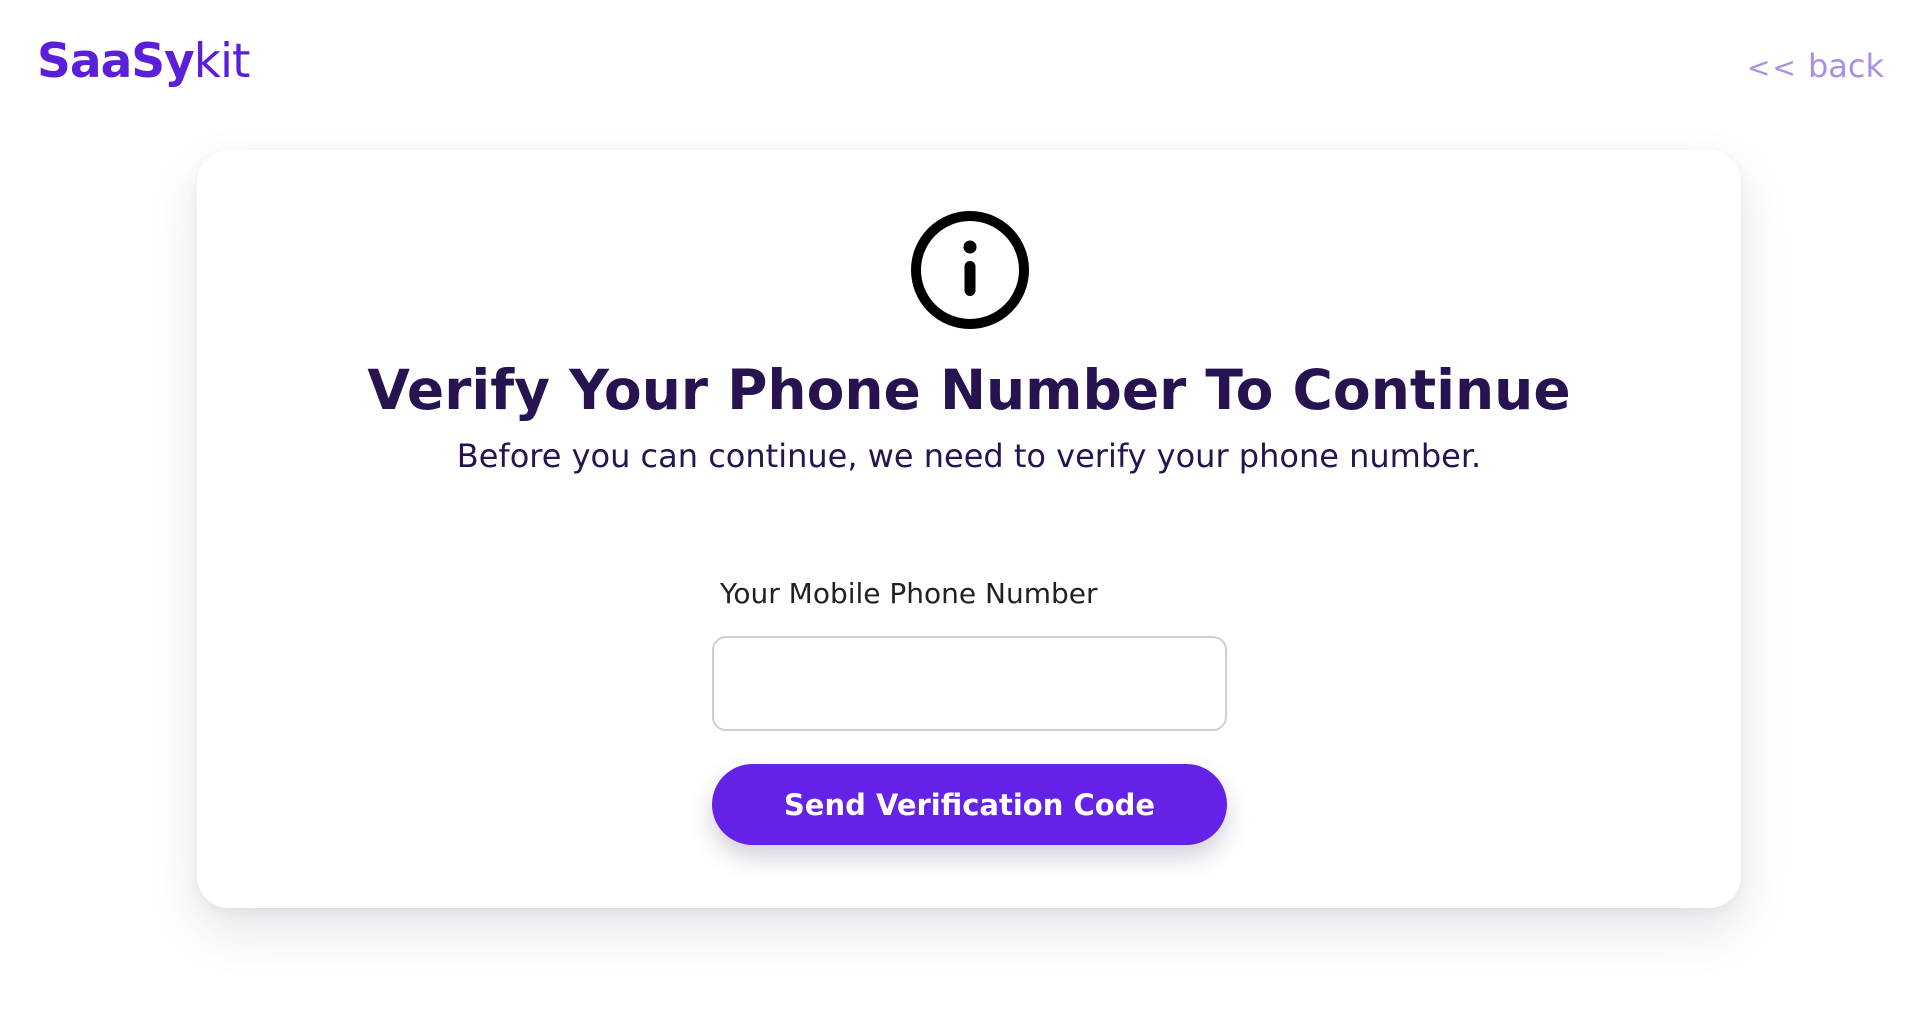 The width and height of the screenshot is (1926, 1016). I want to click on double-chevron-left-icon: <<, so click(1772, 67).